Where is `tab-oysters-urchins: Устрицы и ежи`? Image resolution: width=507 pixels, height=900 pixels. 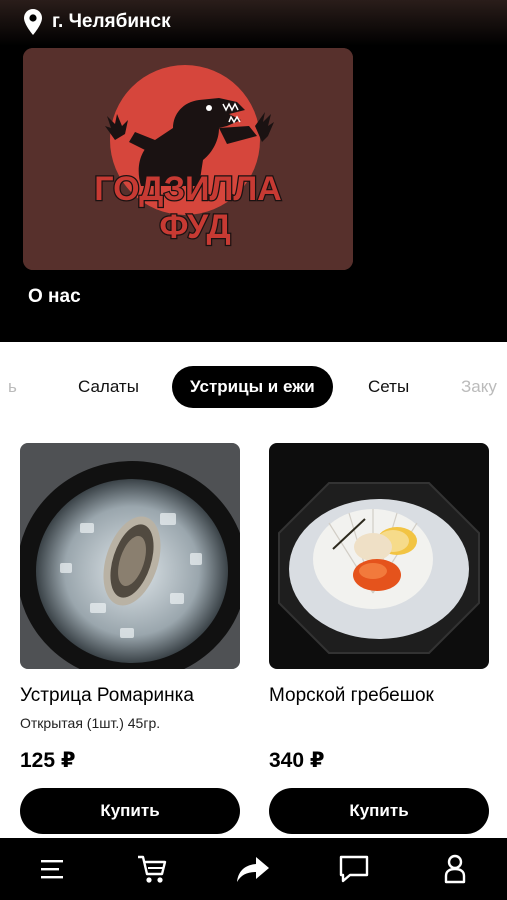
tab-oysters-urchins: Устрицы и ежи is located at coordinates (252, 387).